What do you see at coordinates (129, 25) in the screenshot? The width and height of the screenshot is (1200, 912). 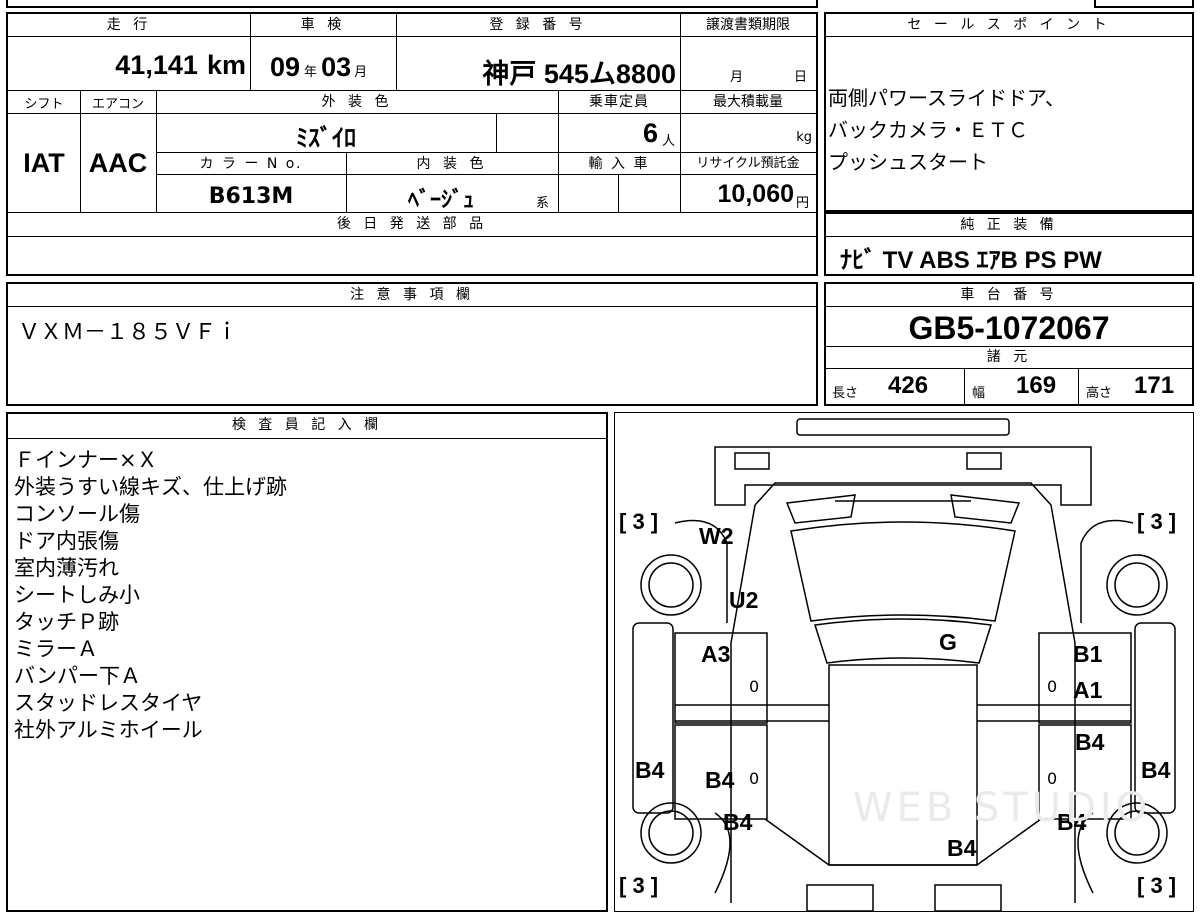 I see `mileage-header: 走 行` at bounding box center [129, 25].